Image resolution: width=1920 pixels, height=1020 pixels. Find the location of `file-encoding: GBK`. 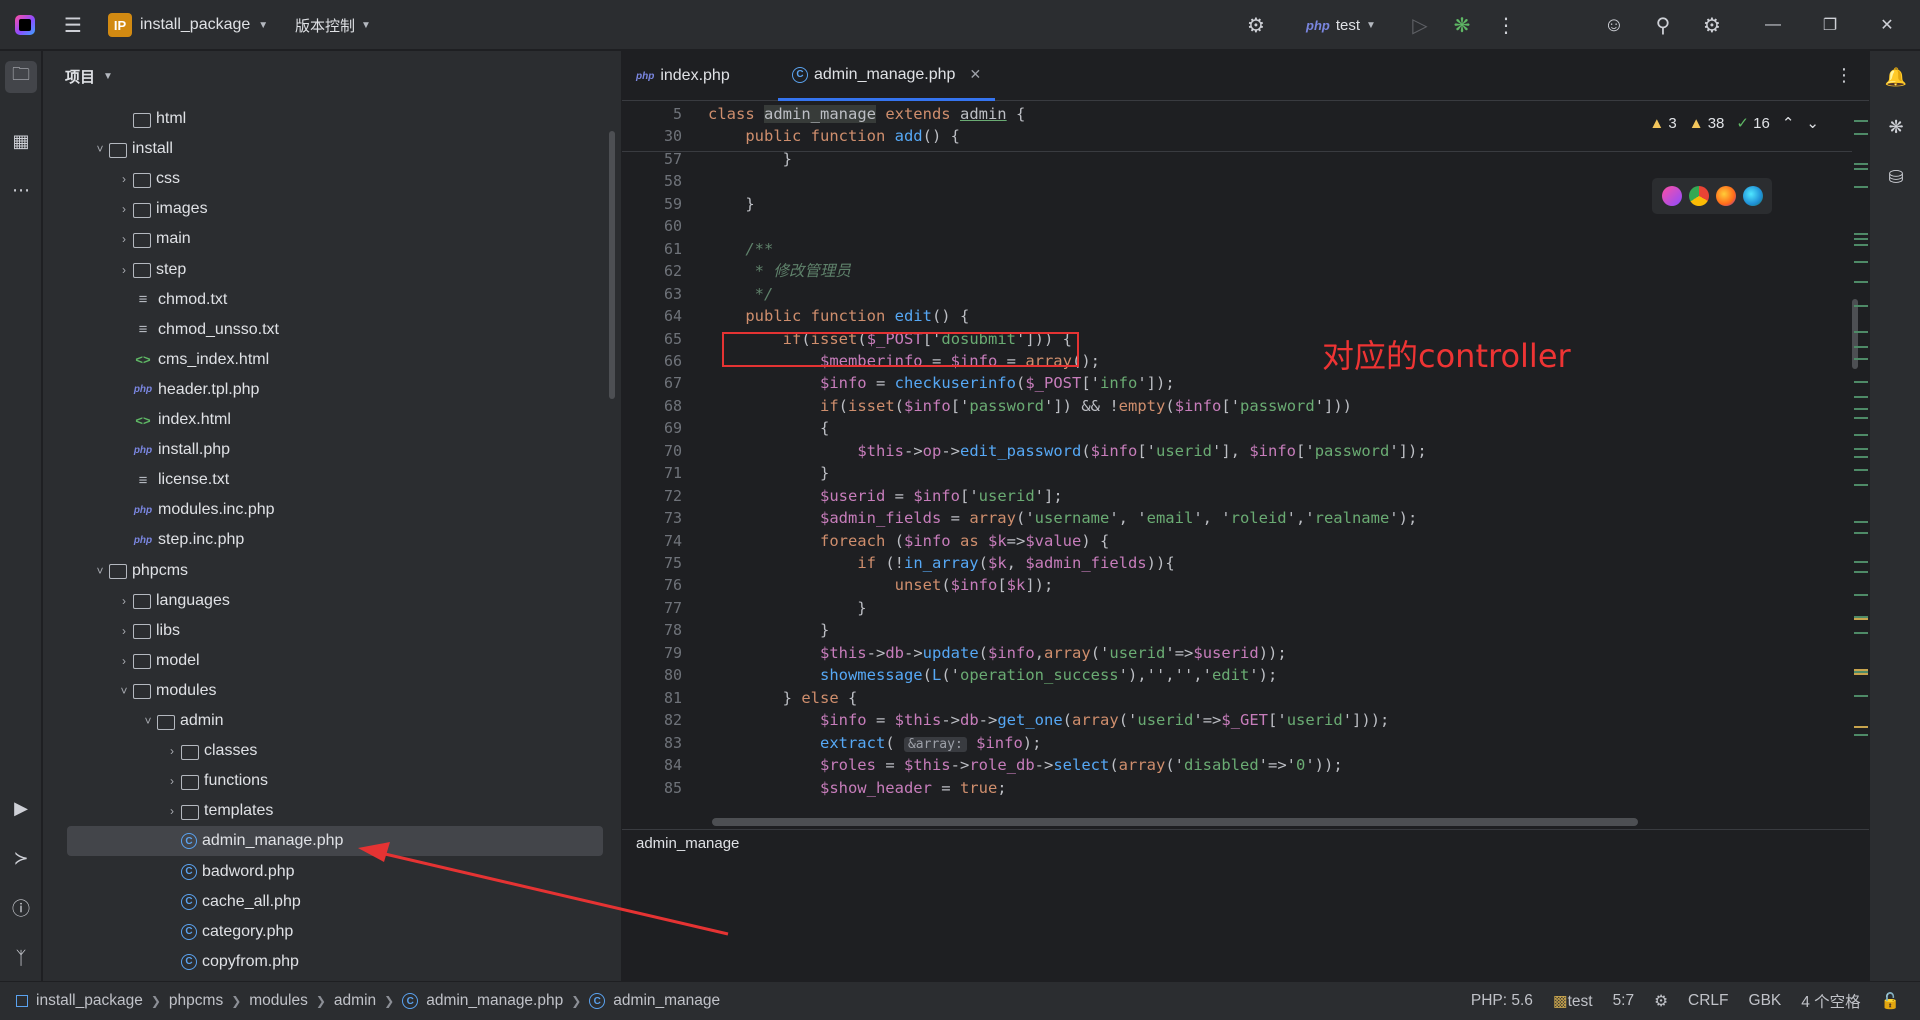

file-encoding: GBK is located at coordinates (1765, 1001).